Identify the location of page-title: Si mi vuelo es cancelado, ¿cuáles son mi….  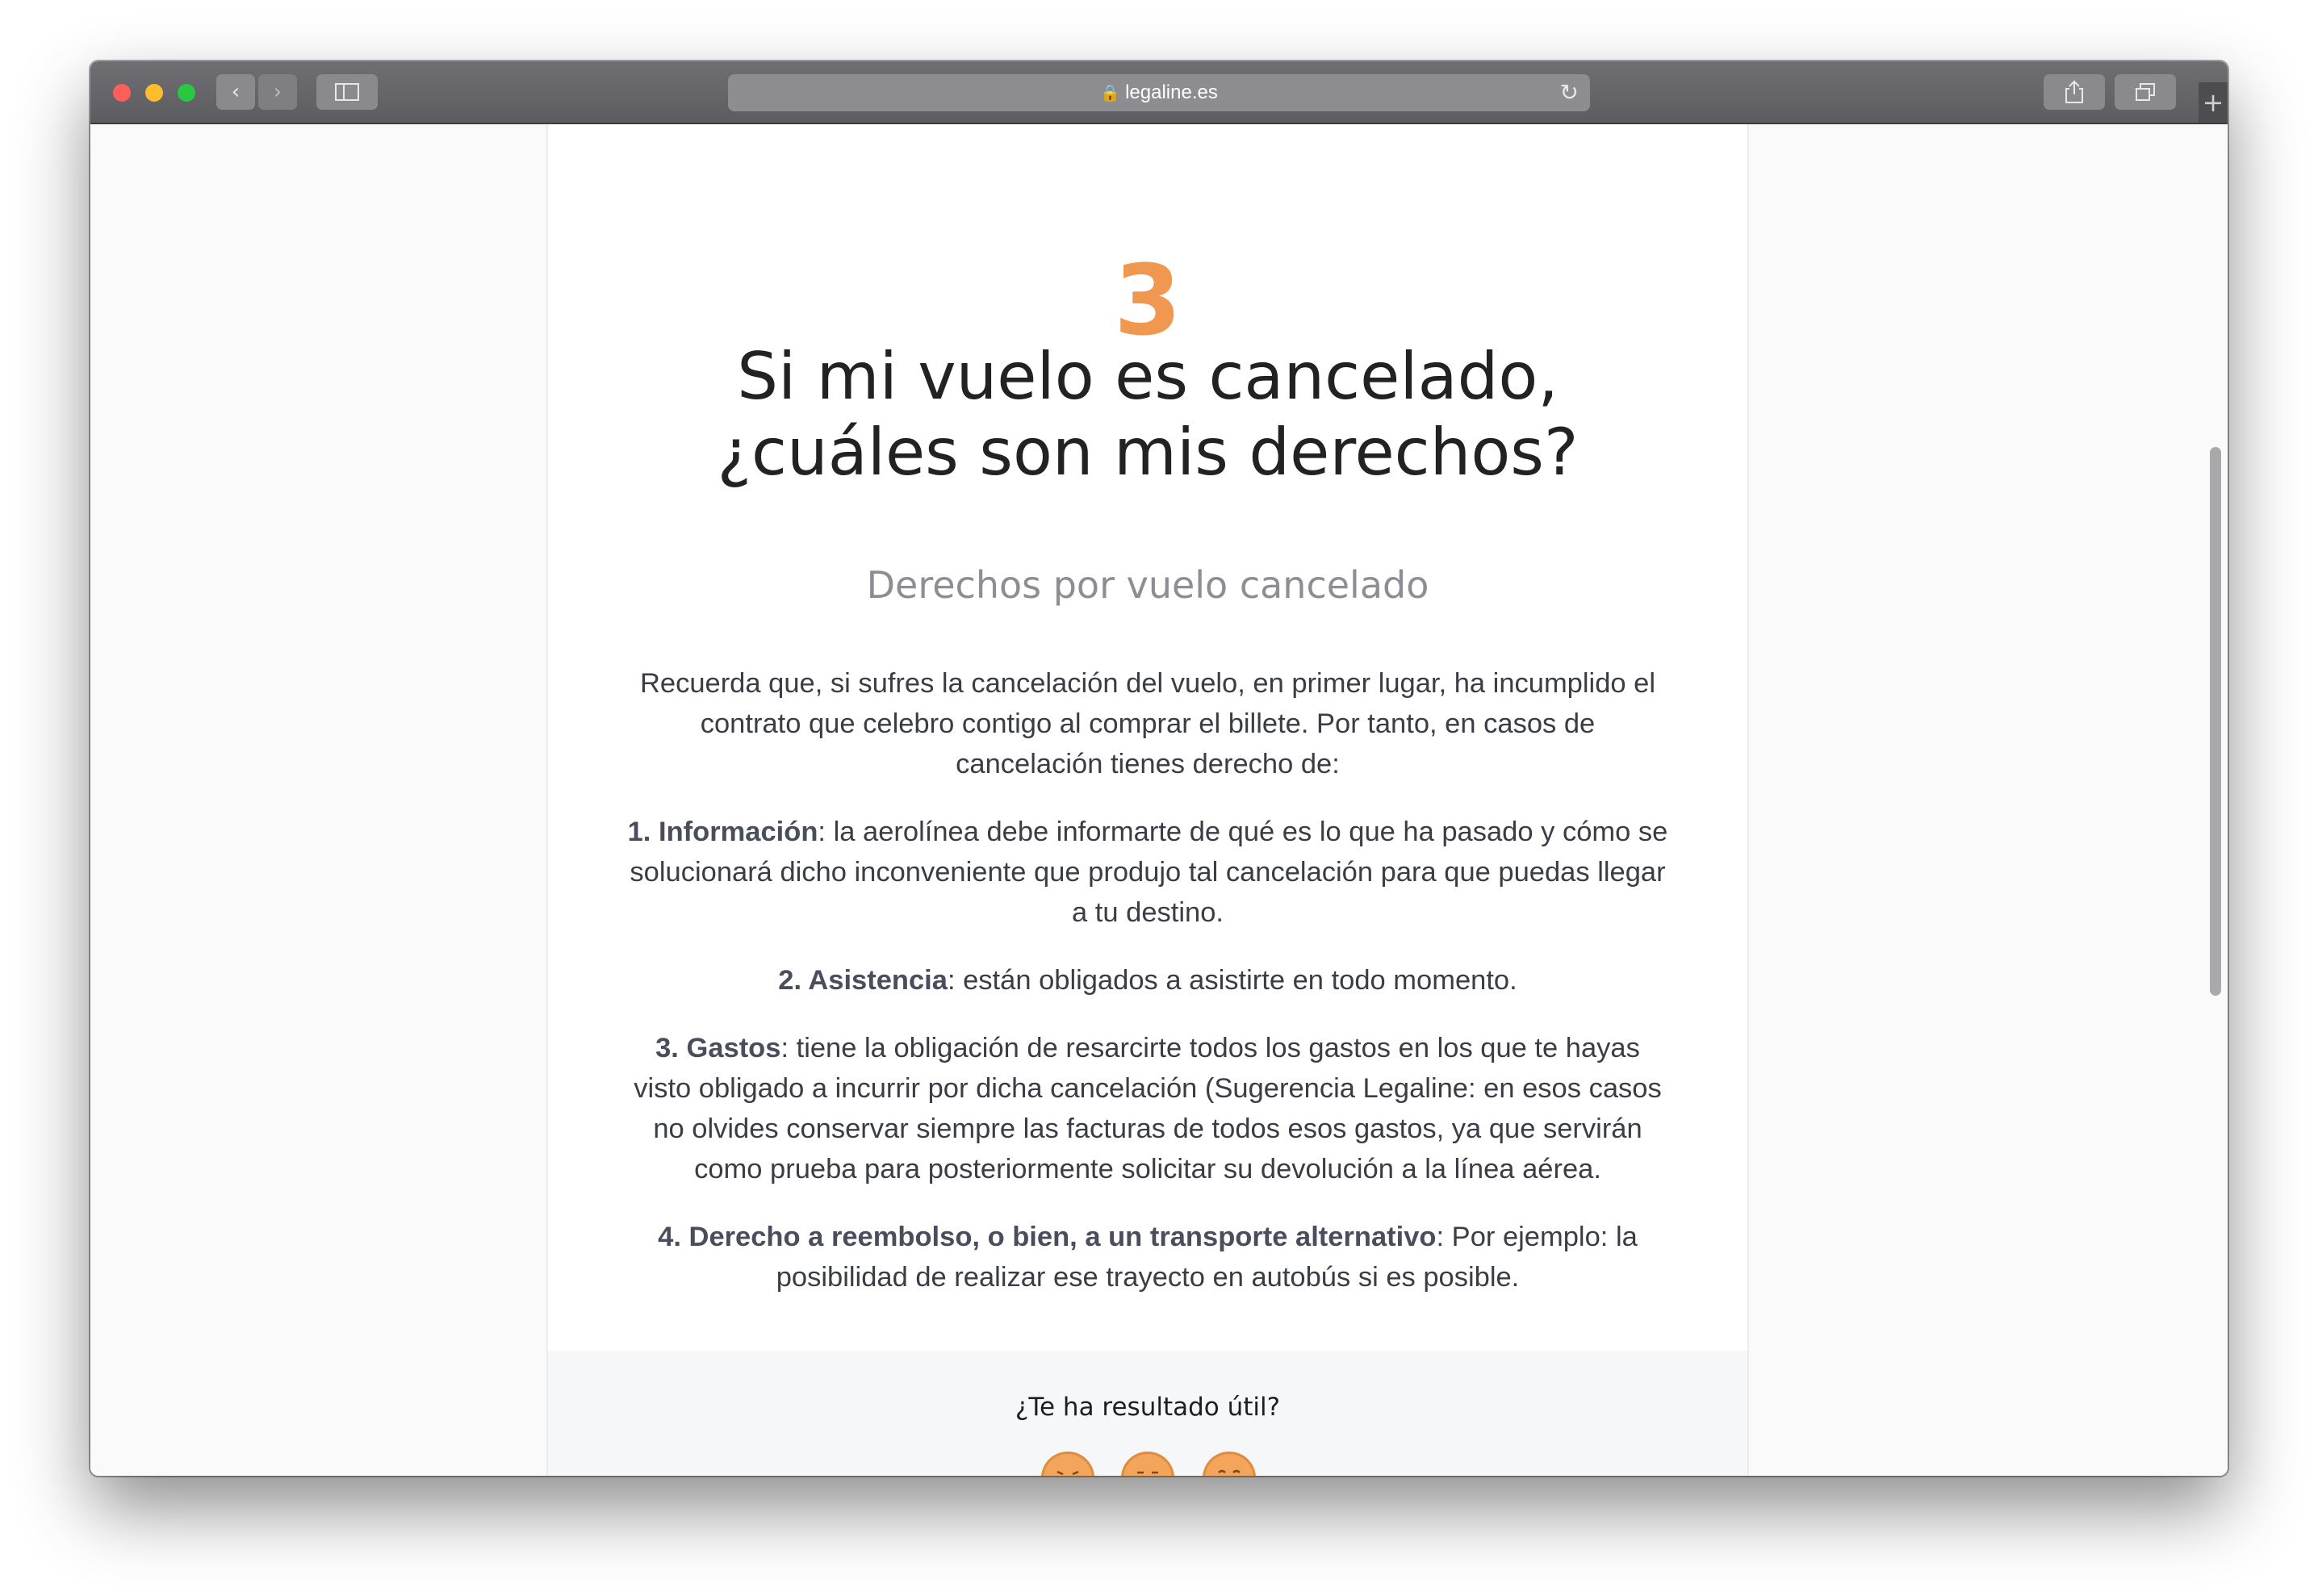
(1148, 415).